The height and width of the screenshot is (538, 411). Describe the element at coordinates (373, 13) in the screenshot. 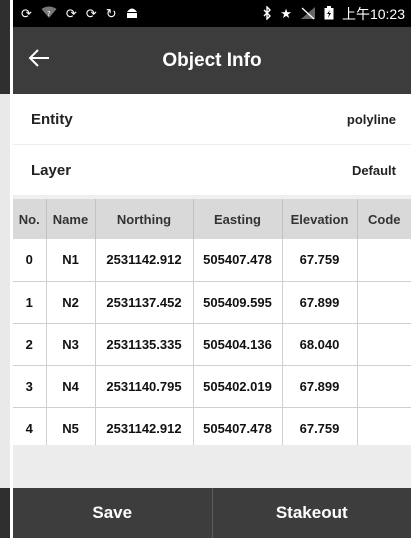

I see `status-time: 上午10:23` at that location.